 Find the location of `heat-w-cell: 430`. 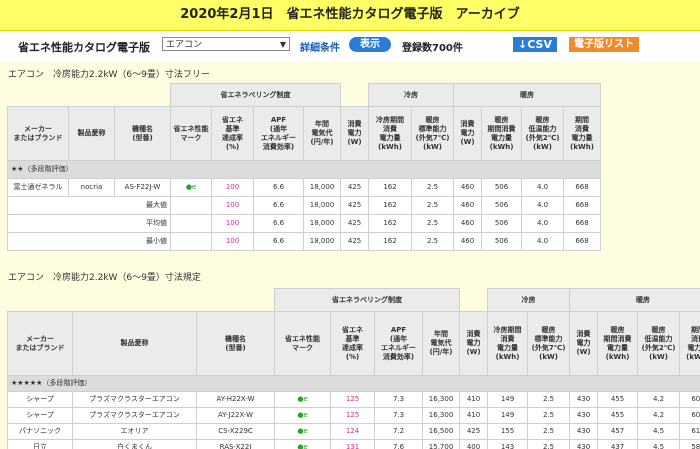

heat-w-cell: 430 is located at coordinates (584, 431).